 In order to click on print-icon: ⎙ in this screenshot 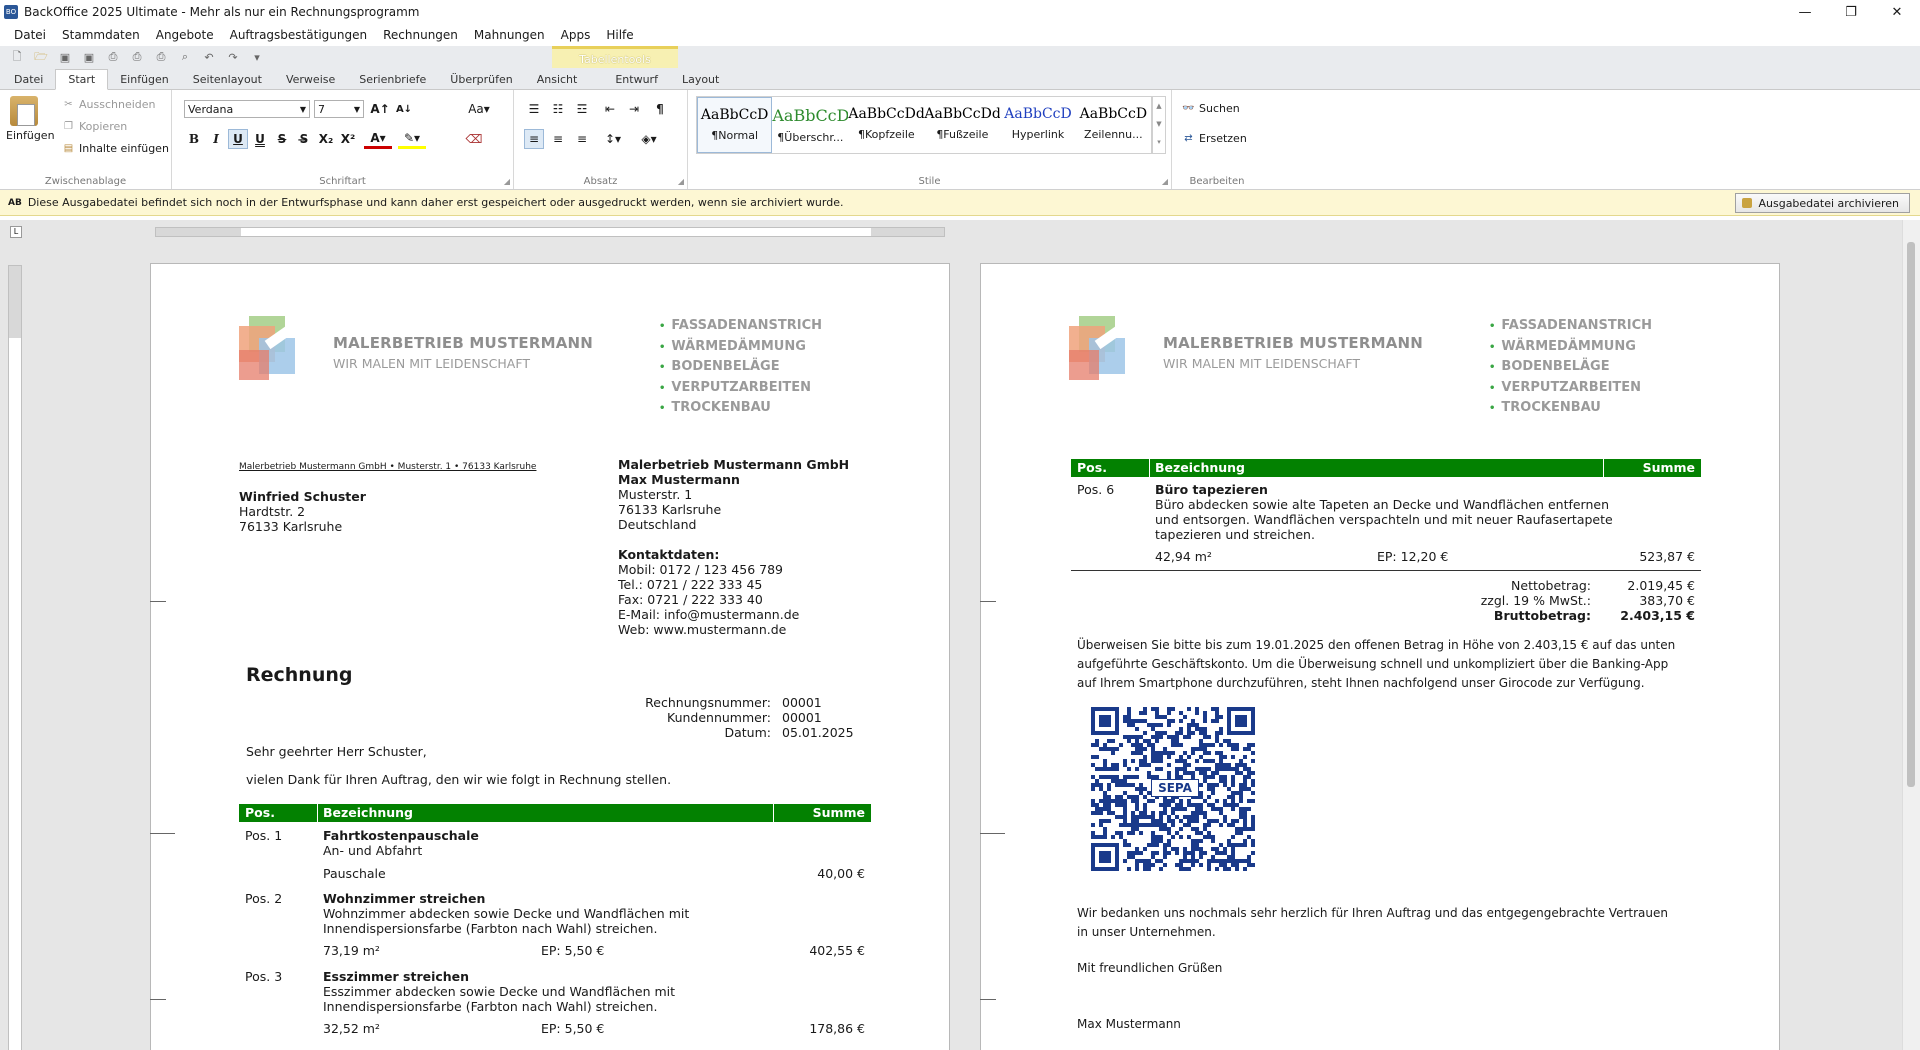, I will do `click(137, 57)`.